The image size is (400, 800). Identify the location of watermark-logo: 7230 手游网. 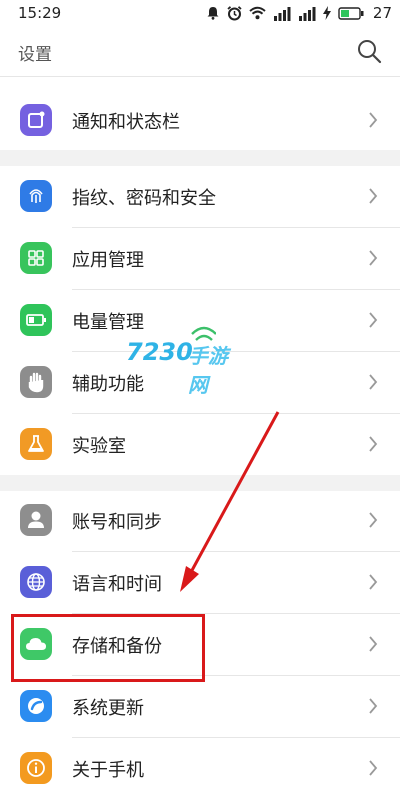
(178, 361).